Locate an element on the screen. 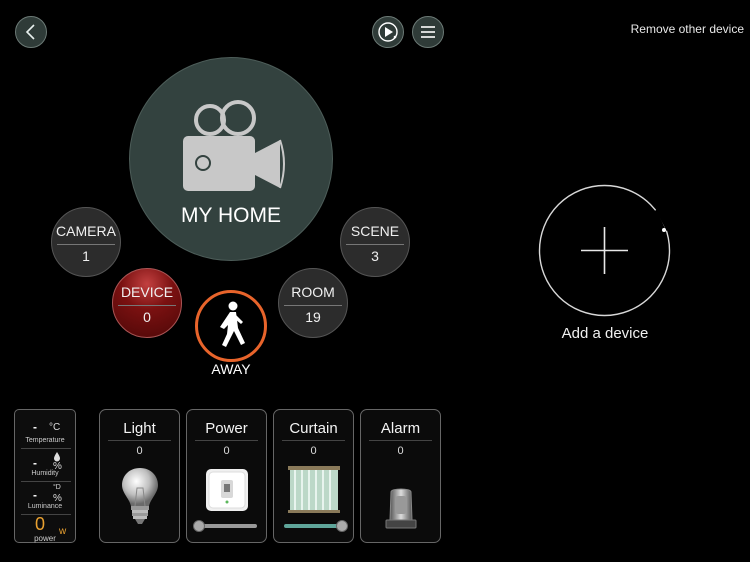 The height and width of the screenshot is (562, 750). camera-divider is located at coordinates (86, 244).